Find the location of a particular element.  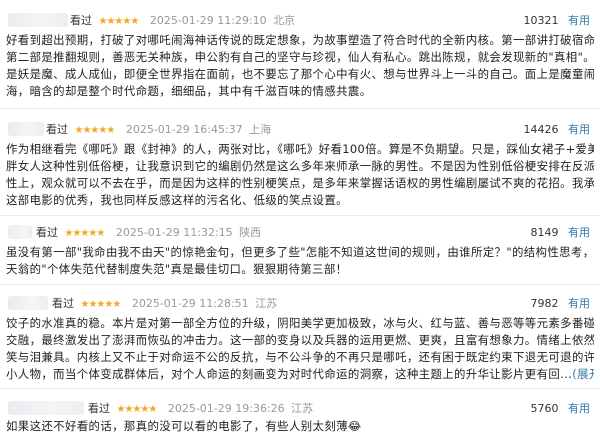

vote-area: 7982 有用 is located at coordinates (561, 303).